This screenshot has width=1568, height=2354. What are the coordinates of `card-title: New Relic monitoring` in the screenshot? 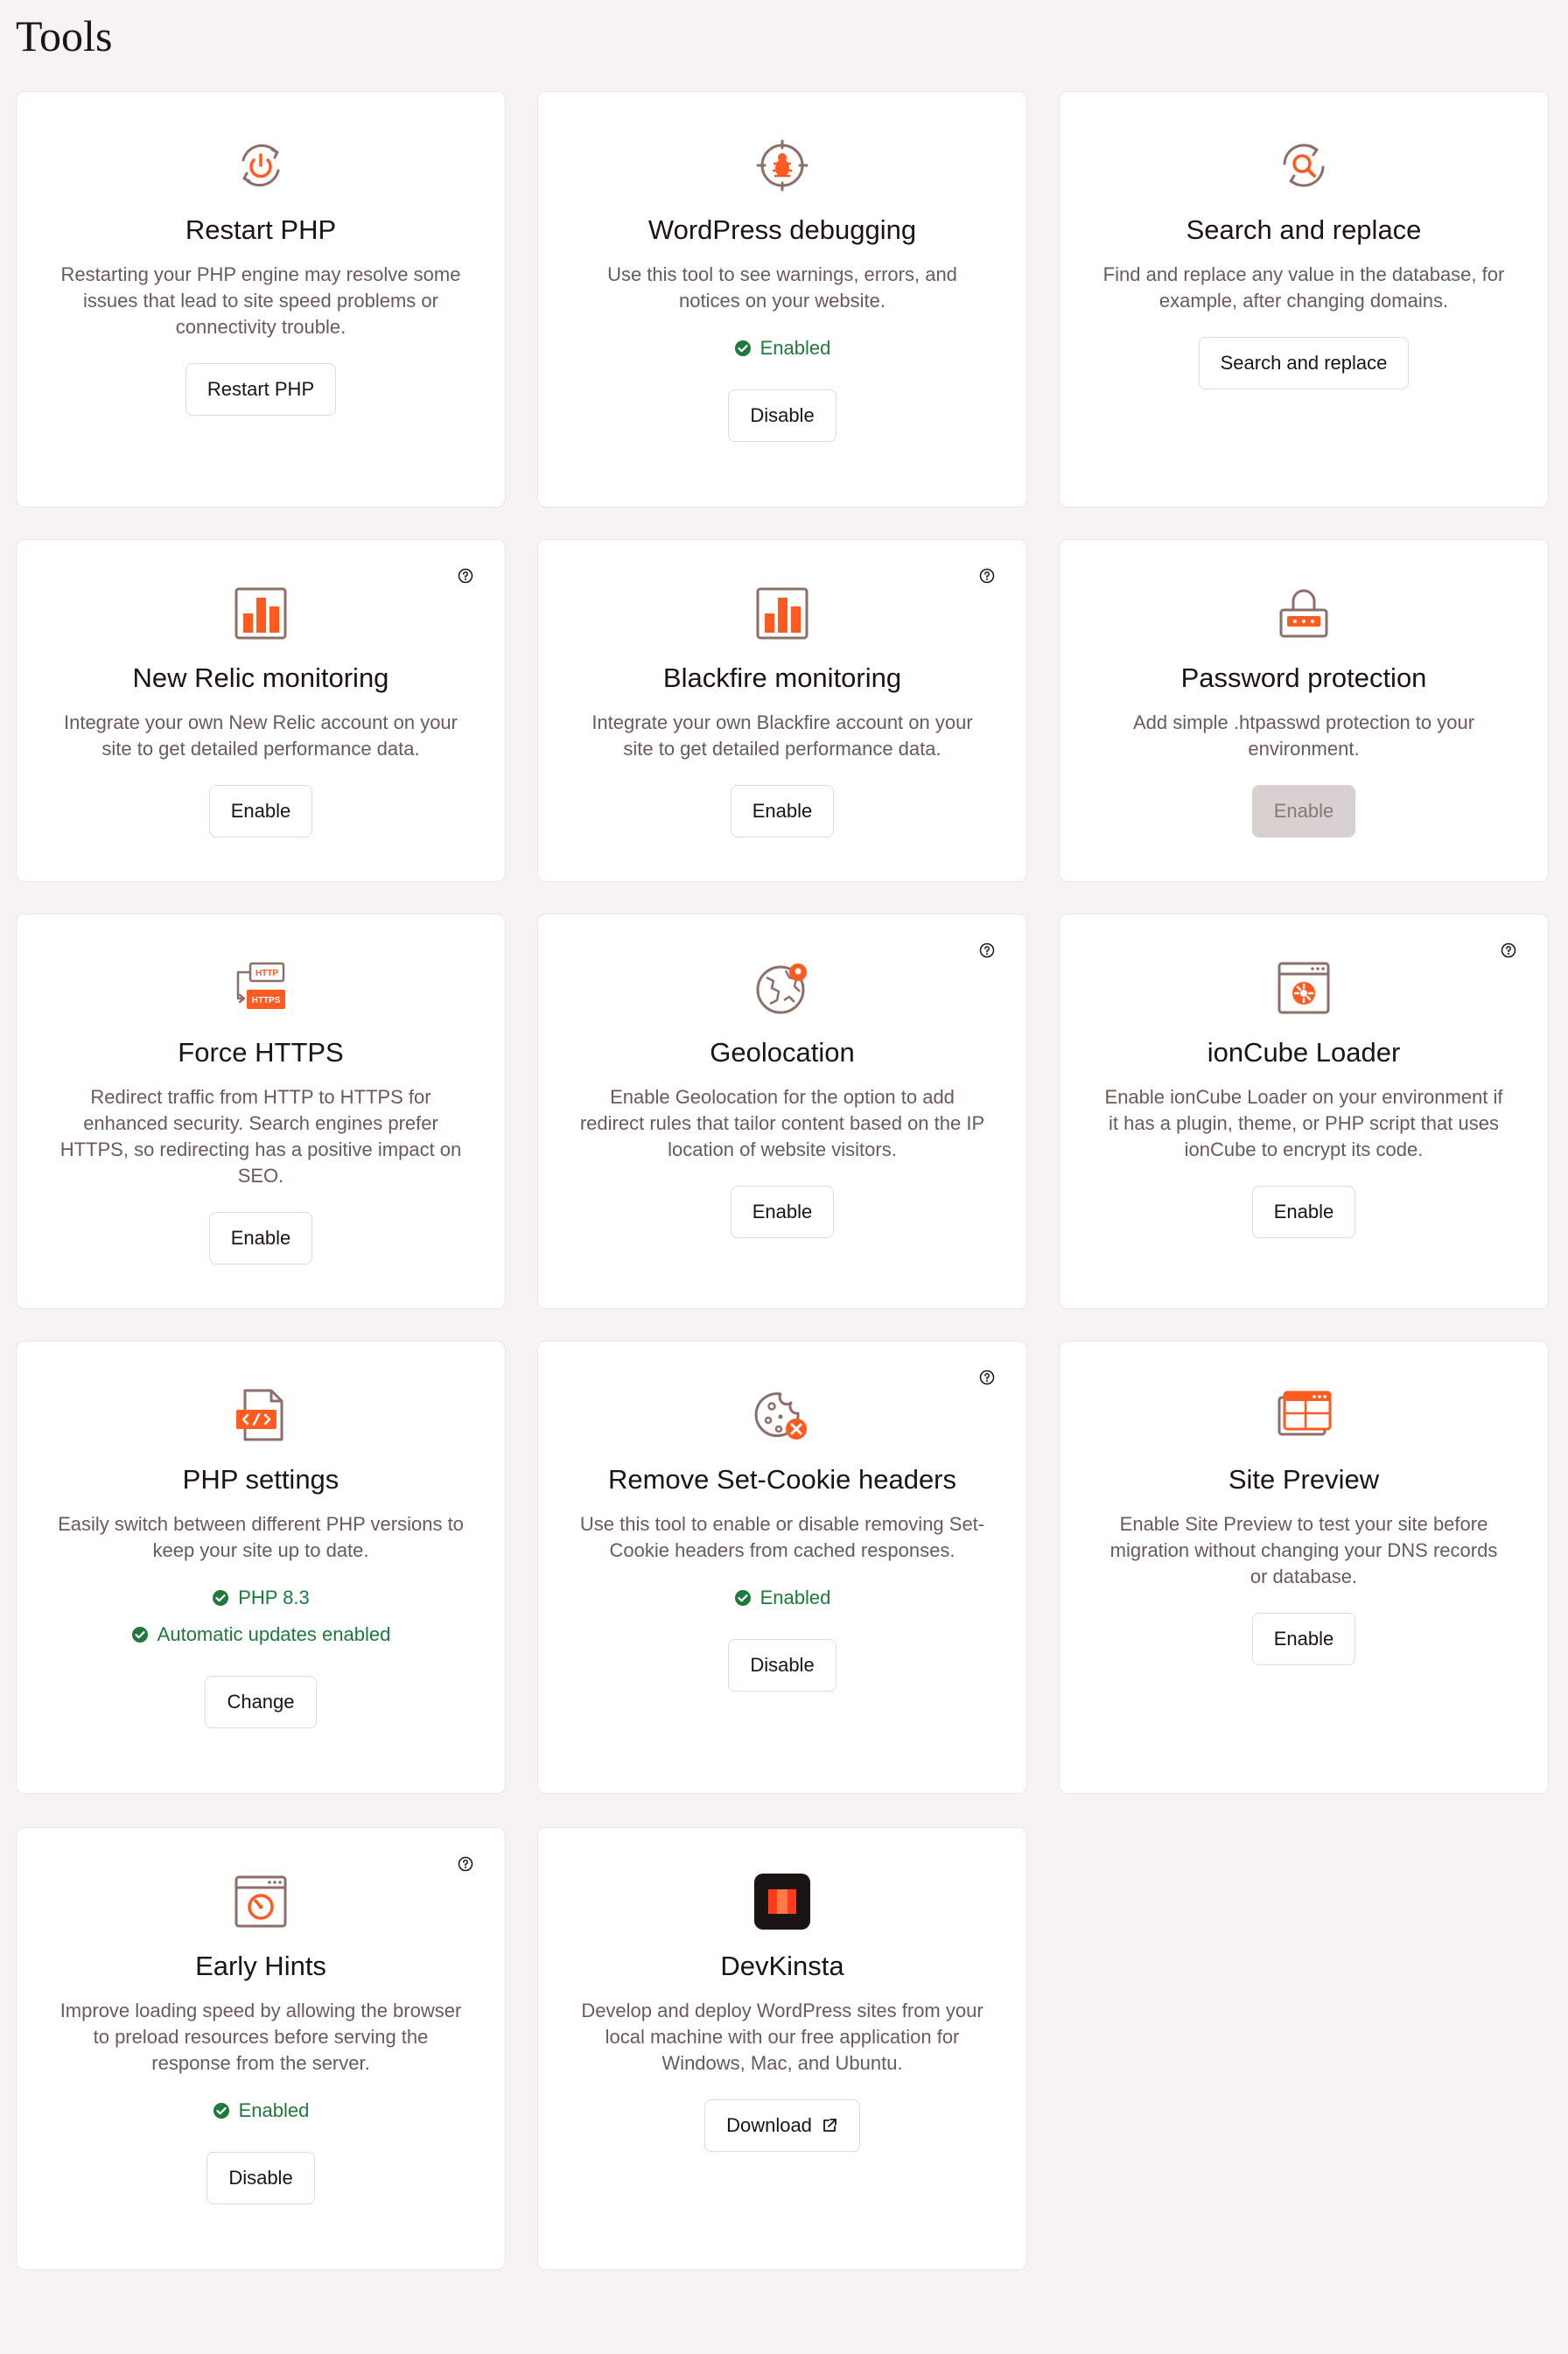 It's located at (260, 677).